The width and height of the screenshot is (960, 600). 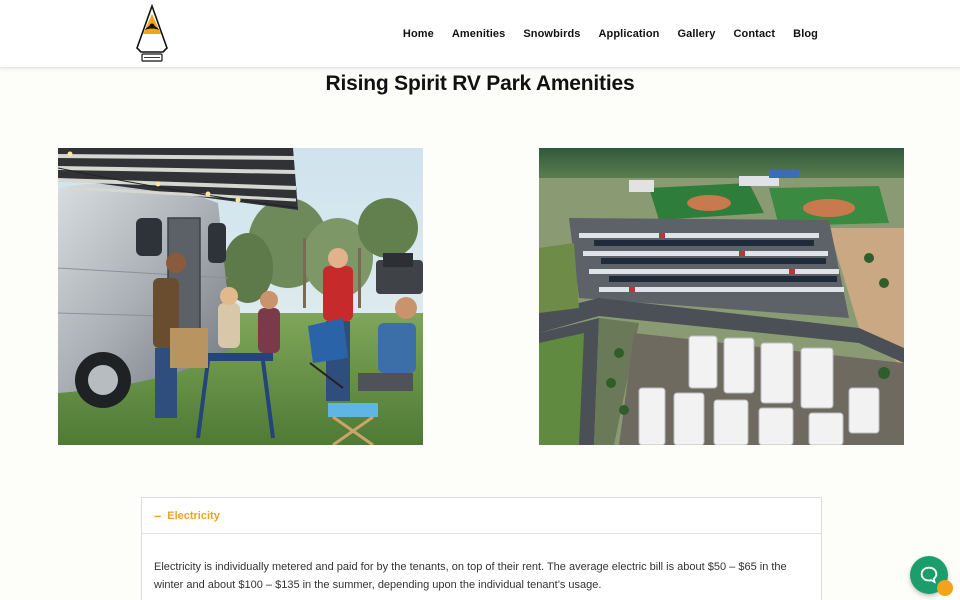 I want to click on nav-application: Application, so click(x=628, y=34).